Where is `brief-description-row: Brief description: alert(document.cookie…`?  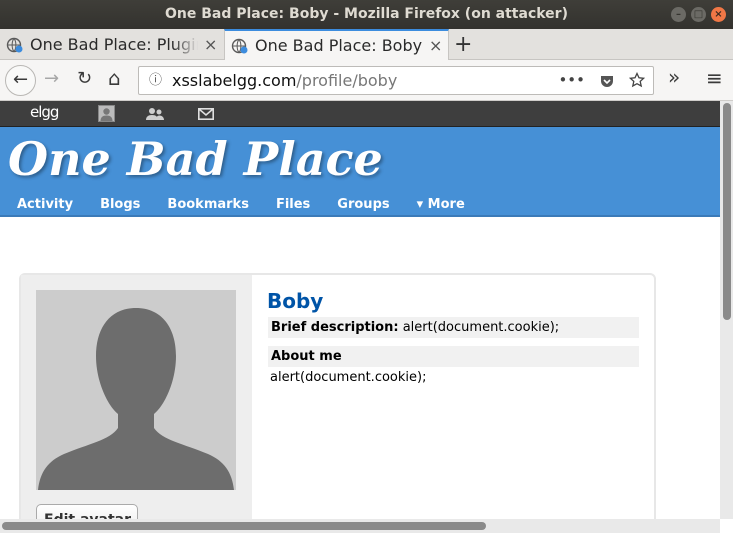 brief-description-row: Brief description: alert(document.cookie… is located at coordinates (453, 327).